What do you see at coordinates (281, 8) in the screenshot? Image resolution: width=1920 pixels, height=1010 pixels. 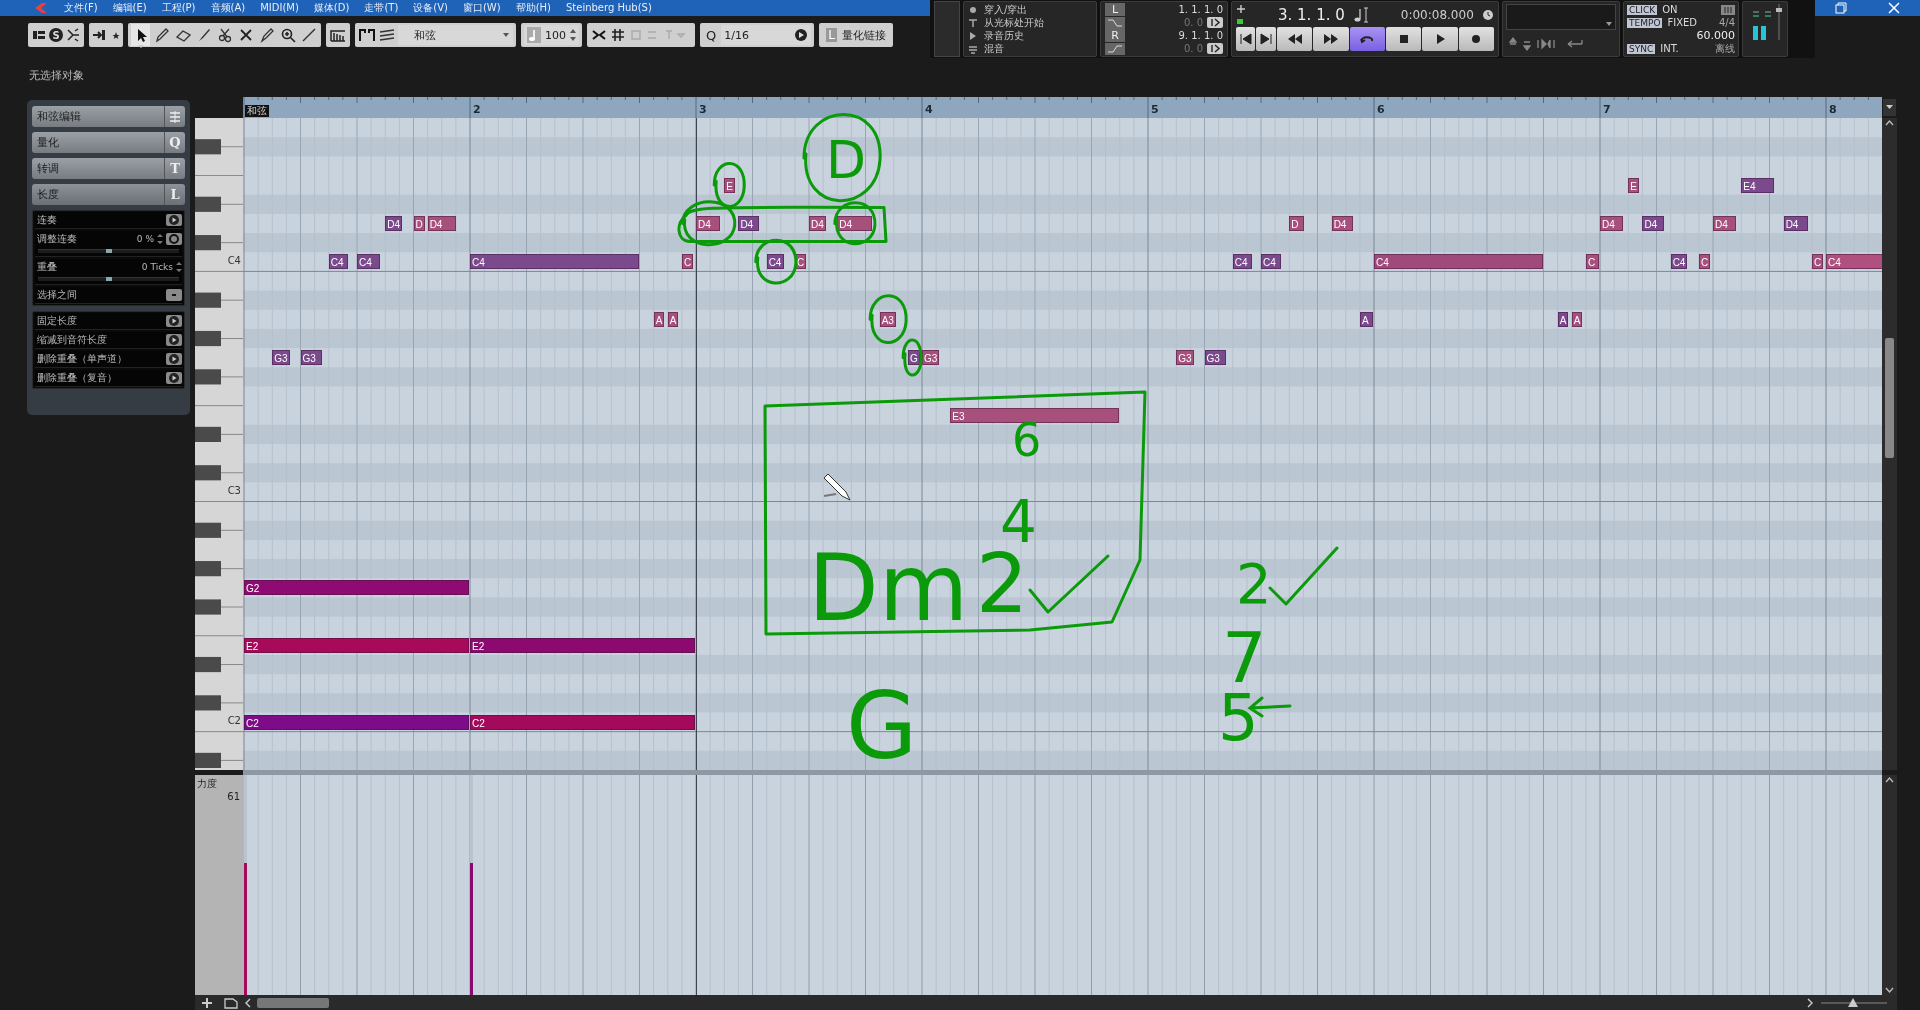 I see `menu-item: MIDI(M)` at bounding box center [281, 8].